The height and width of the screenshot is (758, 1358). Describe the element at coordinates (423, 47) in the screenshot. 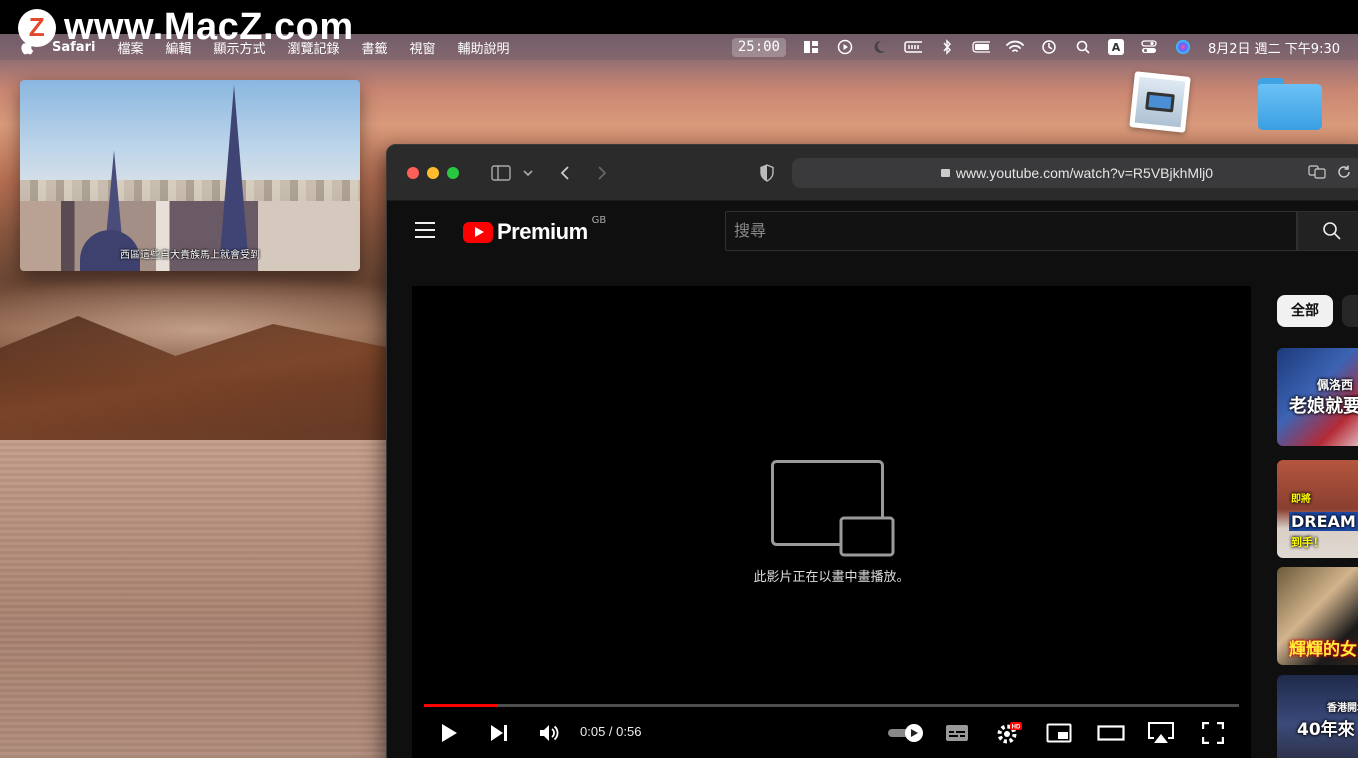

I see `menu-window: 視窗` at that location.